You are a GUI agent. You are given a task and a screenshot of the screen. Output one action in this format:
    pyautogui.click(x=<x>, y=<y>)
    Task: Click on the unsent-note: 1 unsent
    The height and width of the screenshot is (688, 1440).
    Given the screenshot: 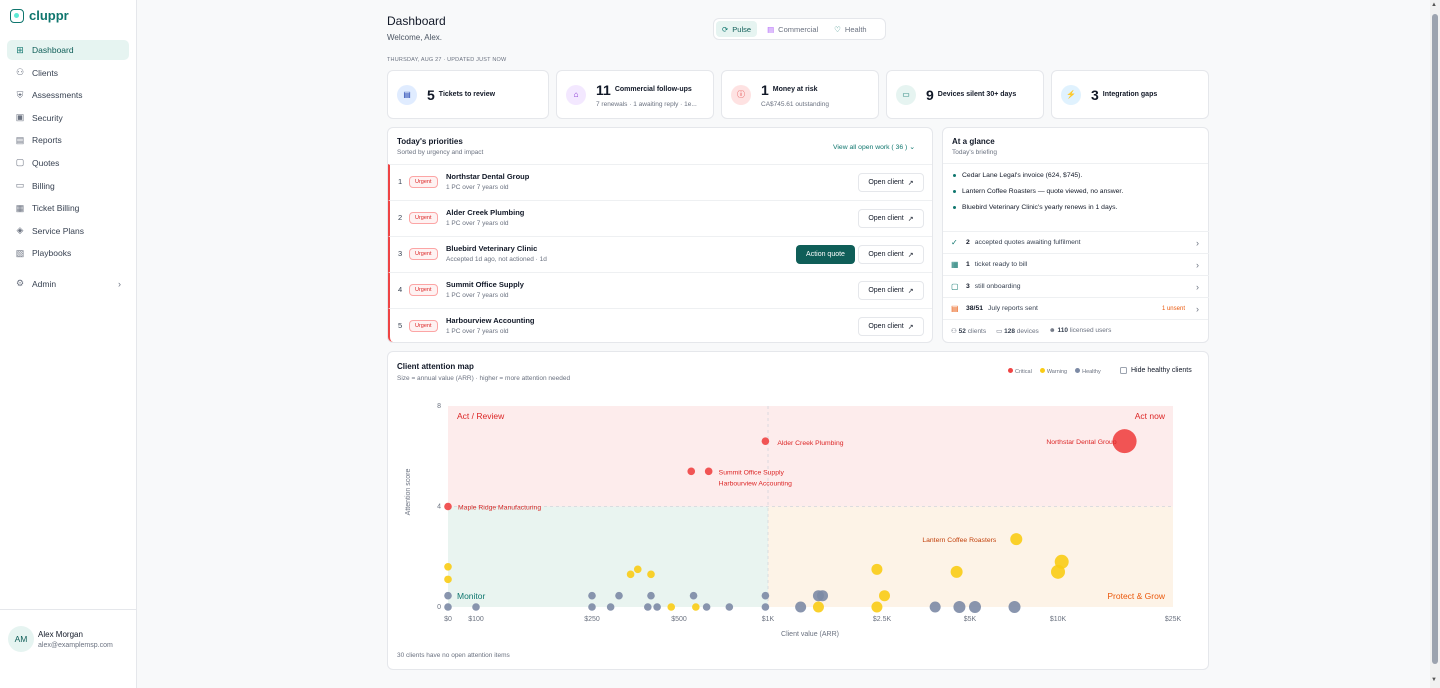 What is the action you would take?
    pyautogui.click(x=1173, y=308)
    